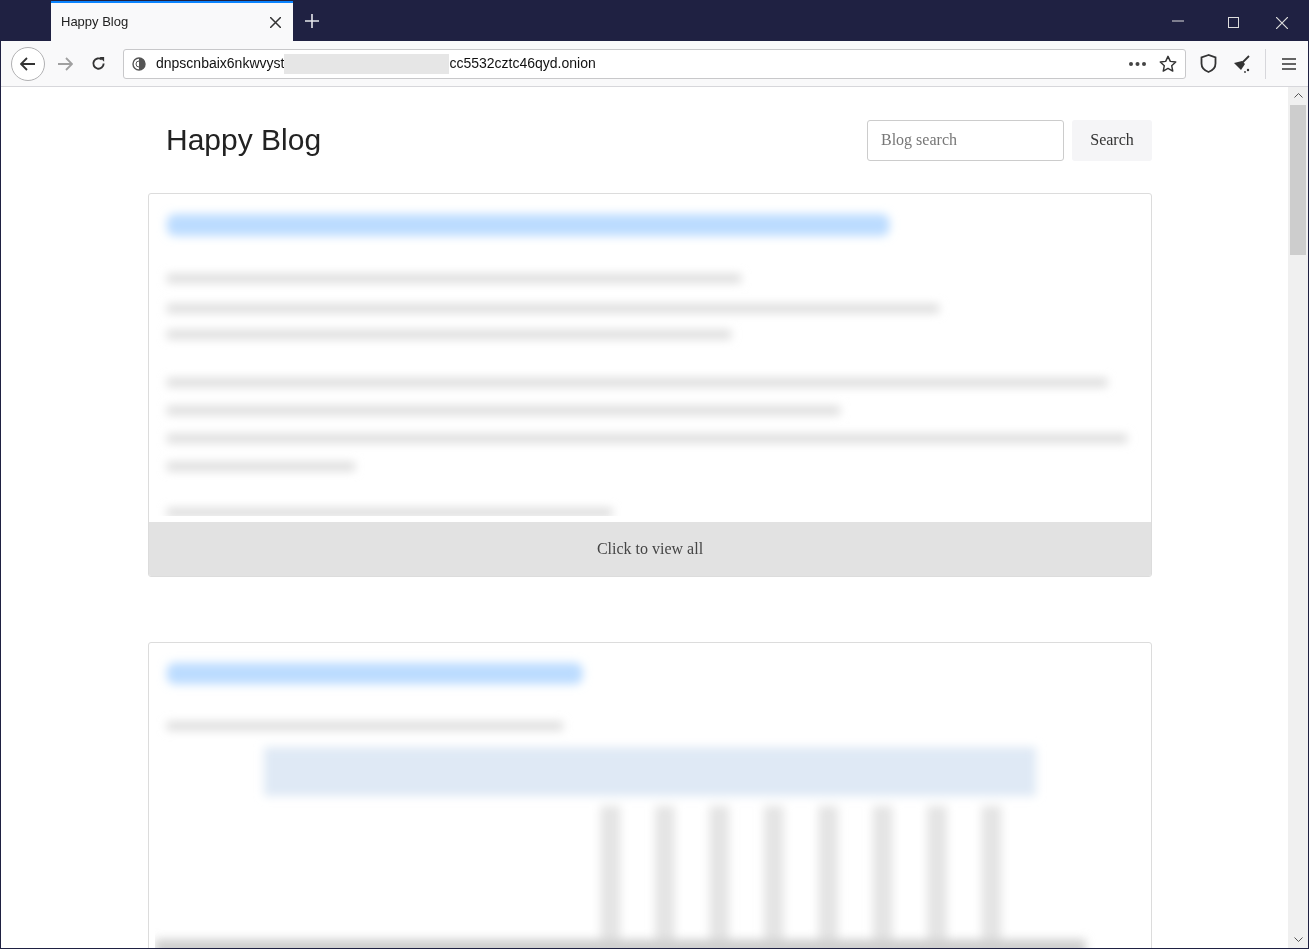 Image resolution: width=1309 pixels, height=949 pixels. What do you see at coordinates (220, 63) in the screenshot?
I see `url-text: dnpscnbaix6nkwvyst` at bounding box center [220, 63].